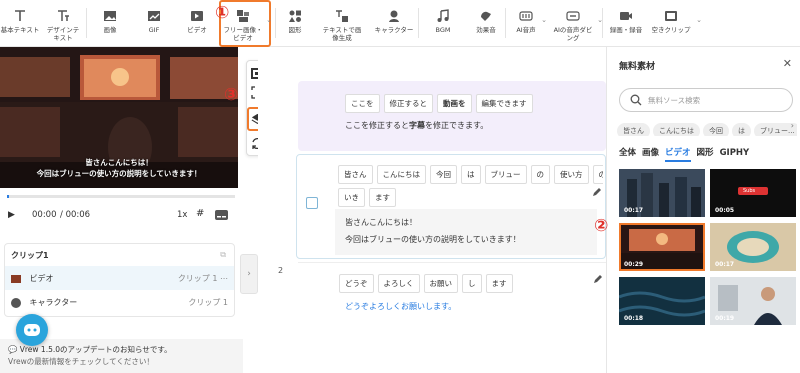 Image resolution: width=800 pixels, height=373 pixels. Describe the element at coordinates (154, 23) in the screenshot. I see `toolbar-gif: GIF` at that location.